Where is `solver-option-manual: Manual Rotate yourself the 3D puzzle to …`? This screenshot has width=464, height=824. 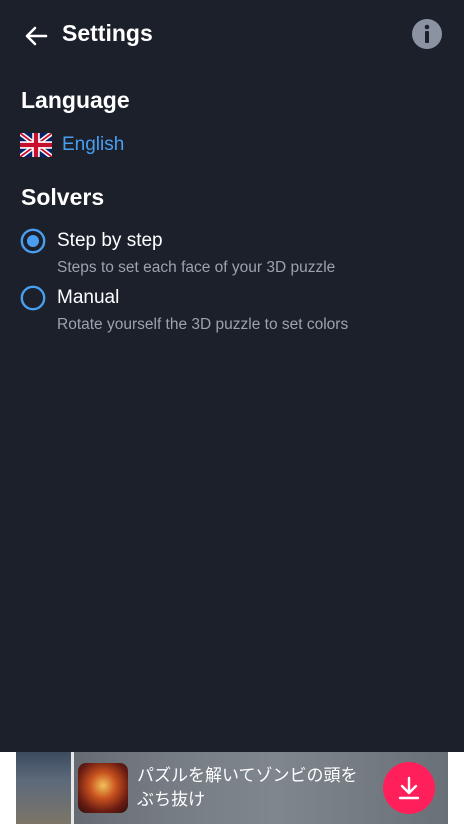
solver-option-manual: Manual Rotate yourself the 3D puzzle to … is located at coordinates (230, 312).